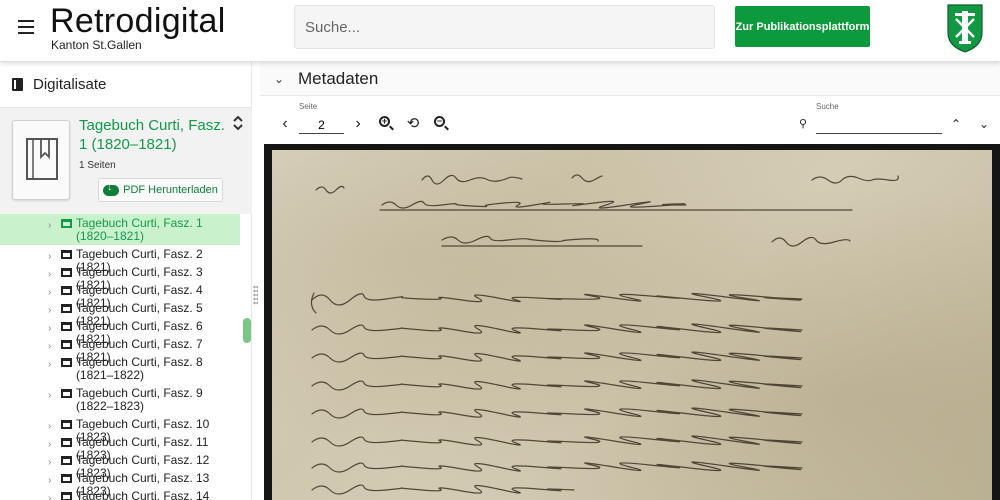 The image size is (1000, 500). Describe the element at coordinates (139, 399) in the screenshot. I see `tree-item-label: Tagebuch Curti, Fasz. 9 (1822–1823)` at that location.